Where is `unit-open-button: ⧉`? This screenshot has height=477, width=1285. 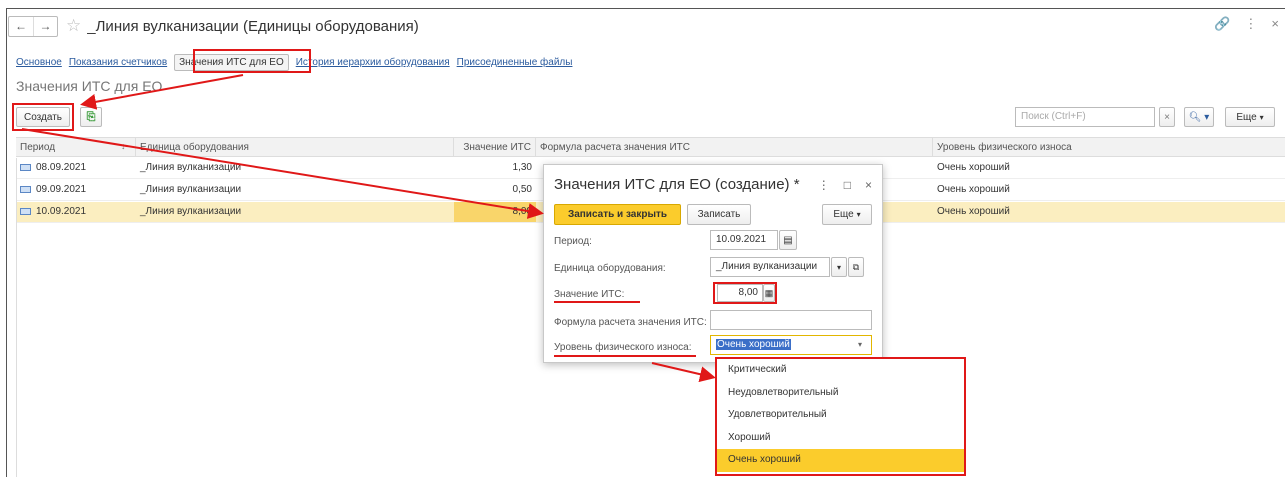
unit-open-button: ⧉ is located at coordinates (856, 267).